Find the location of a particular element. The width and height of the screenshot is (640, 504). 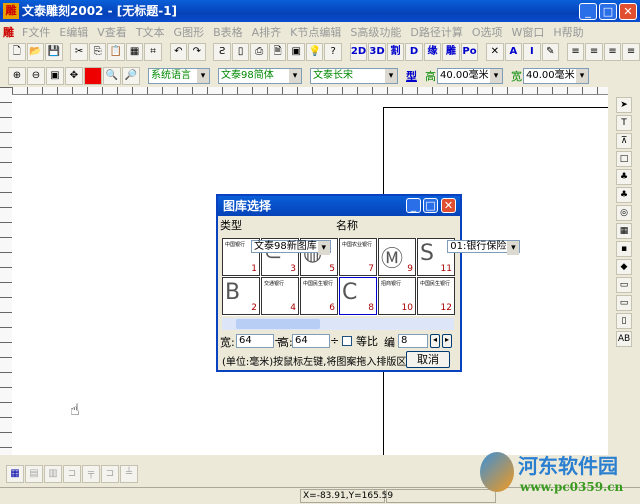

merge-icon: ⊐ is located at coordinates (72, 474).